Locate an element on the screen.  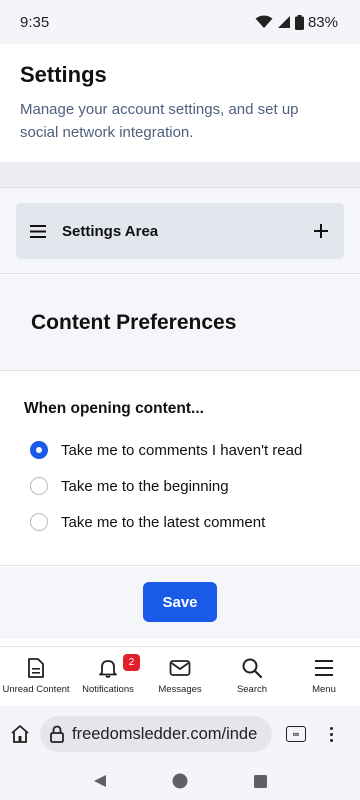
option-beginning: Take me to the beginning is located at coordinates (192, 486).